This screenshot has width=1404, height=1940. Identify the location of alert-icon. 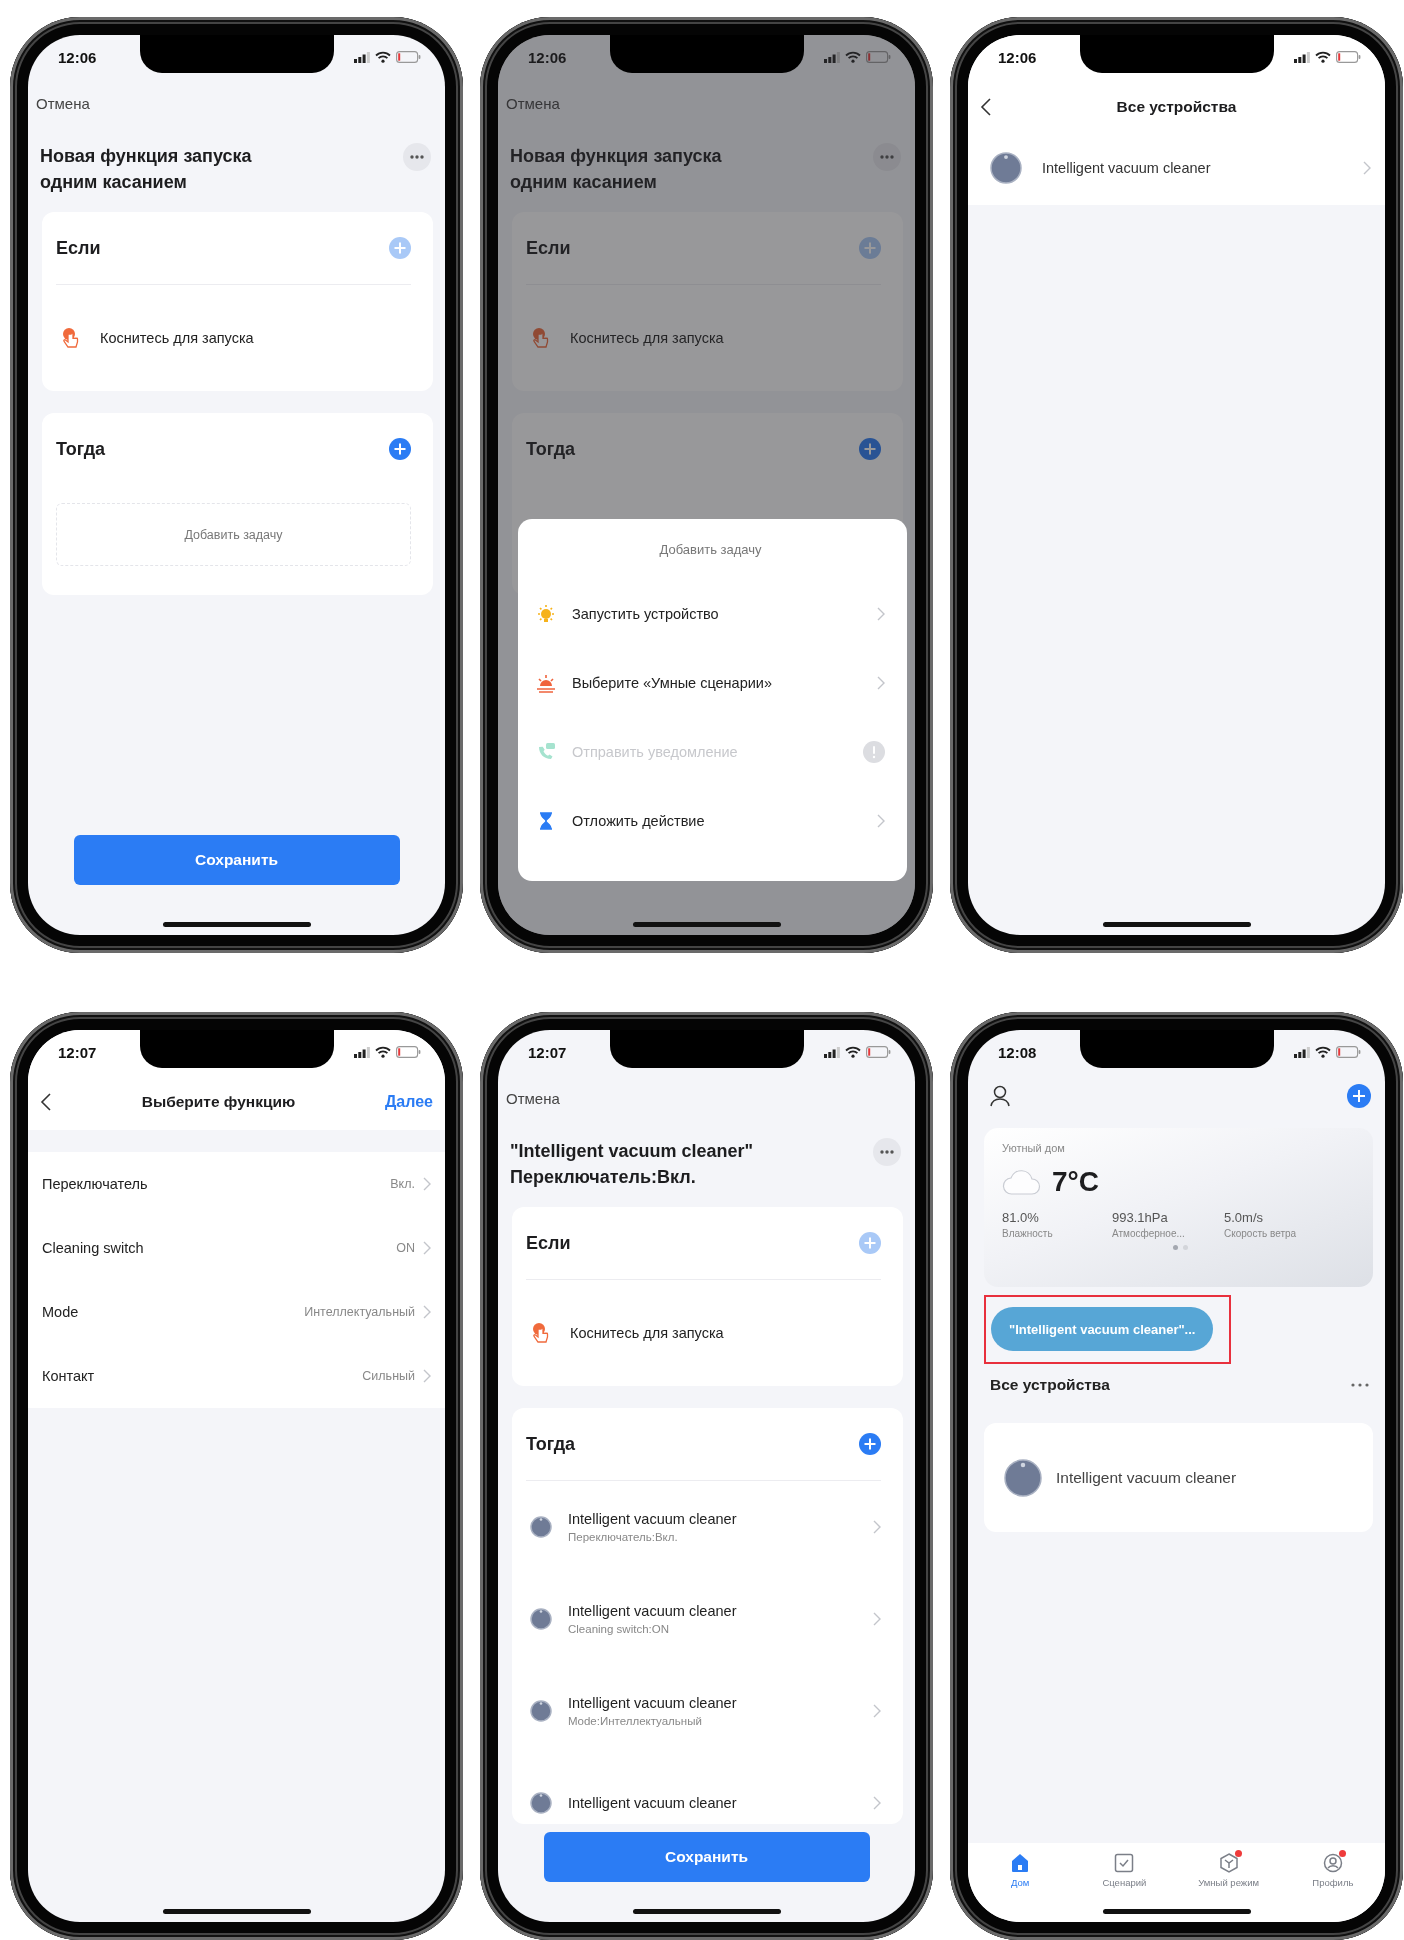
(874, 751).